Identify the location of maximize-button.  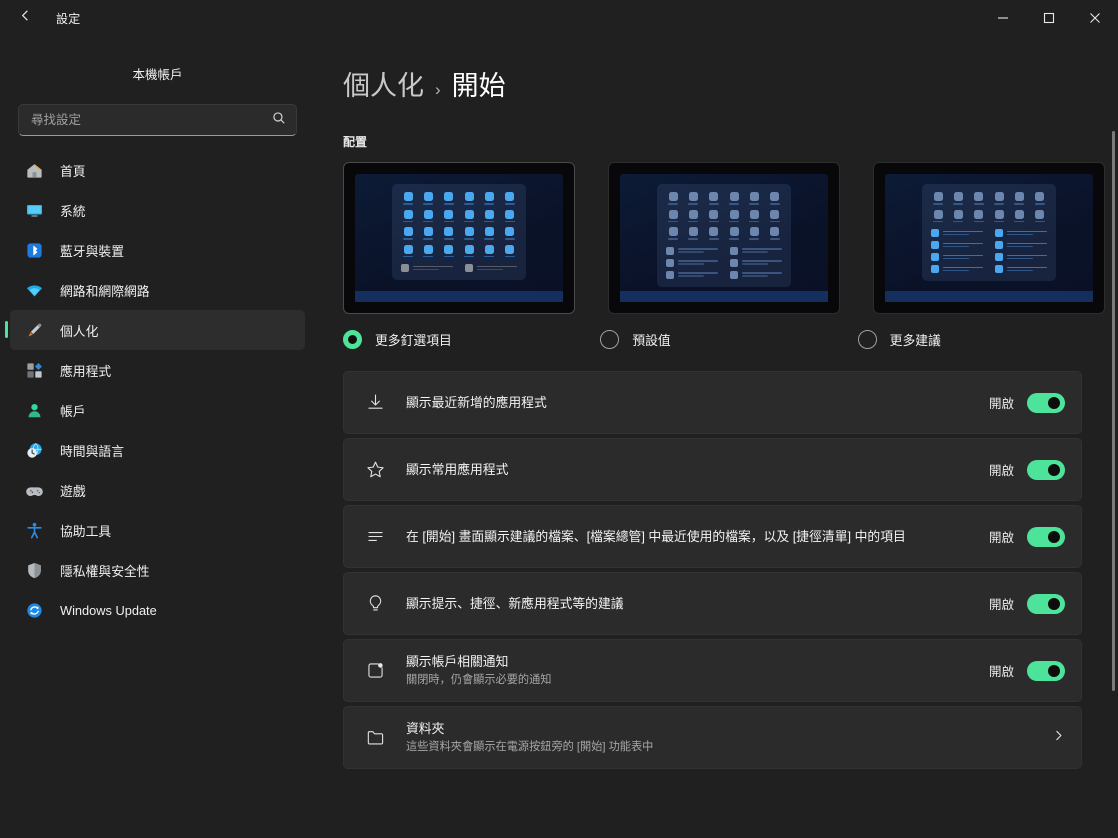
(1049, 18).